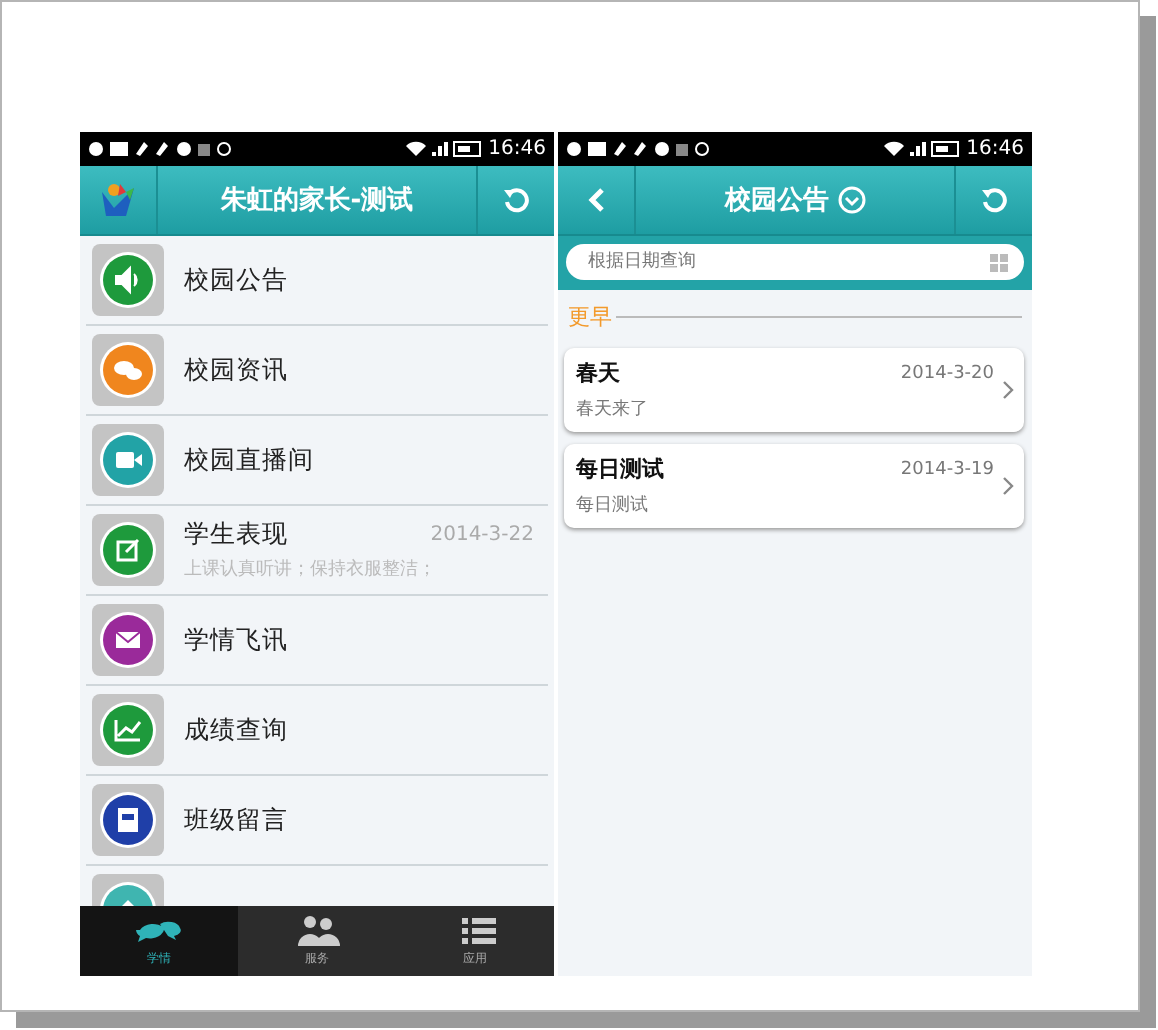 The width and height of the screenshot is (1158, 1030). I want to click on menu-date: 2014-3-22, so click(482, 535).